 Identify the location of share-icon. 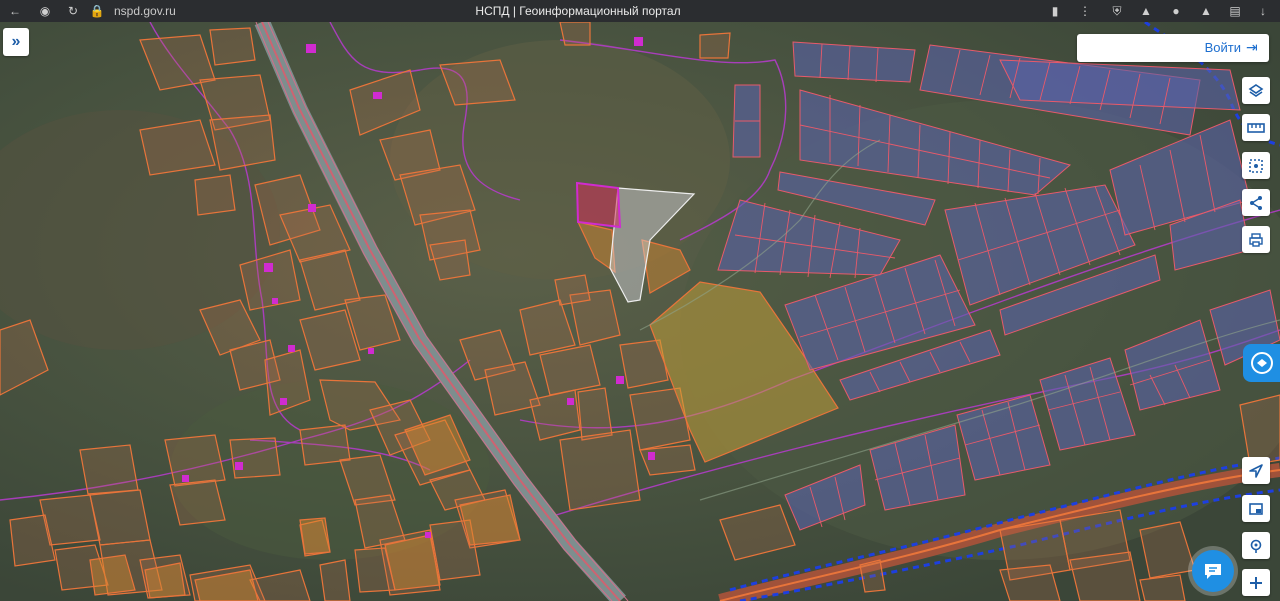
(1256, 202).